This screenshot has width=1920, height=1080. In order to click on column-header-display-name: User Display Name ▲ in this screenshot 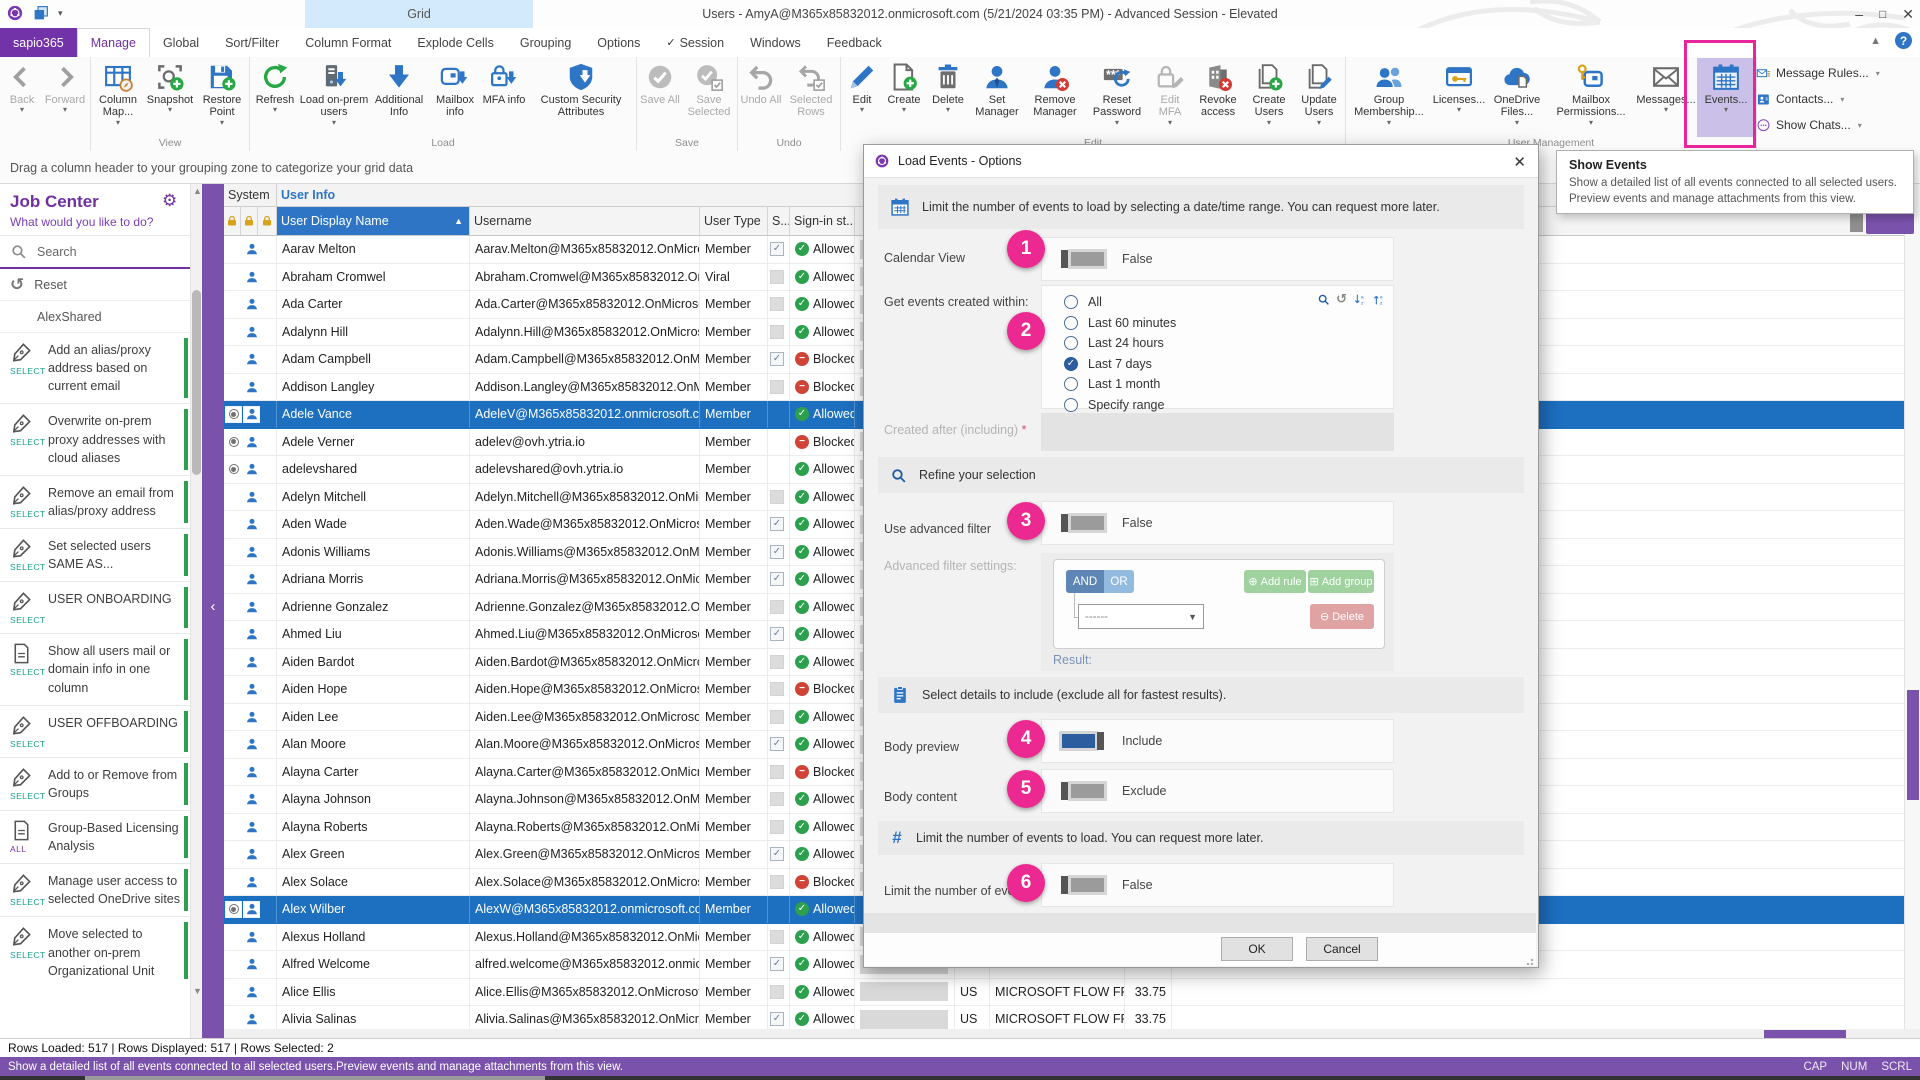, I will do `click(373, 221)`.